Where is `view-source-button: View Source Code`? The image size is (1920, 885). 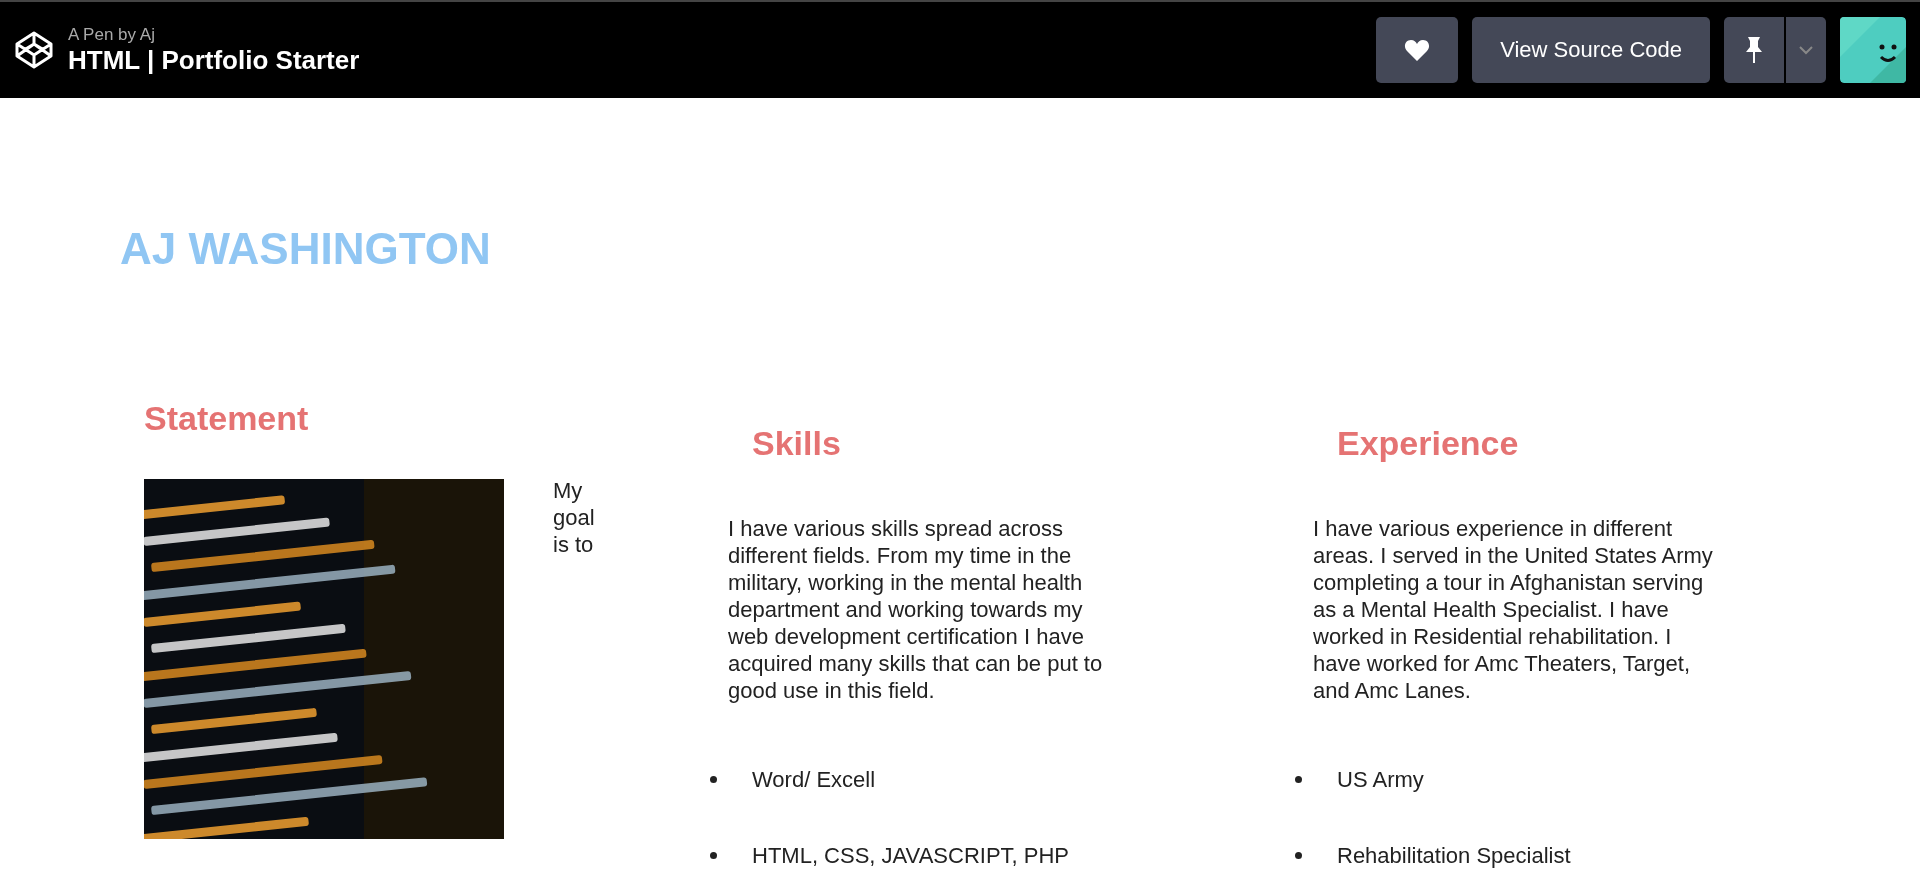 view-source-button: View Source Code is located at coordinates (1591, 50).